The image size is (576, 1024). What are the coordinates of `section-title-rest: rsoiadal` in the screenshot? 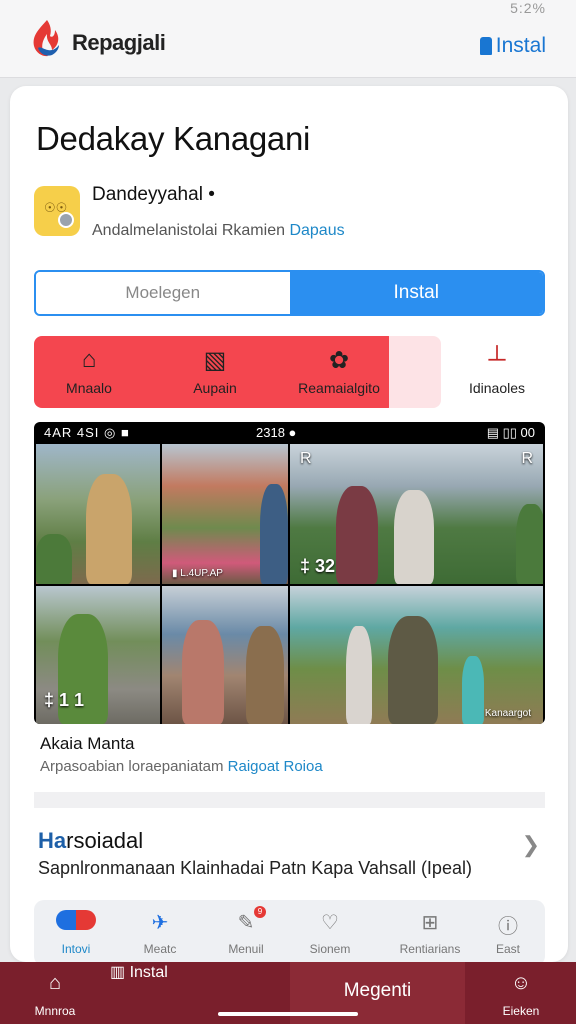 It's located at (105, 840).